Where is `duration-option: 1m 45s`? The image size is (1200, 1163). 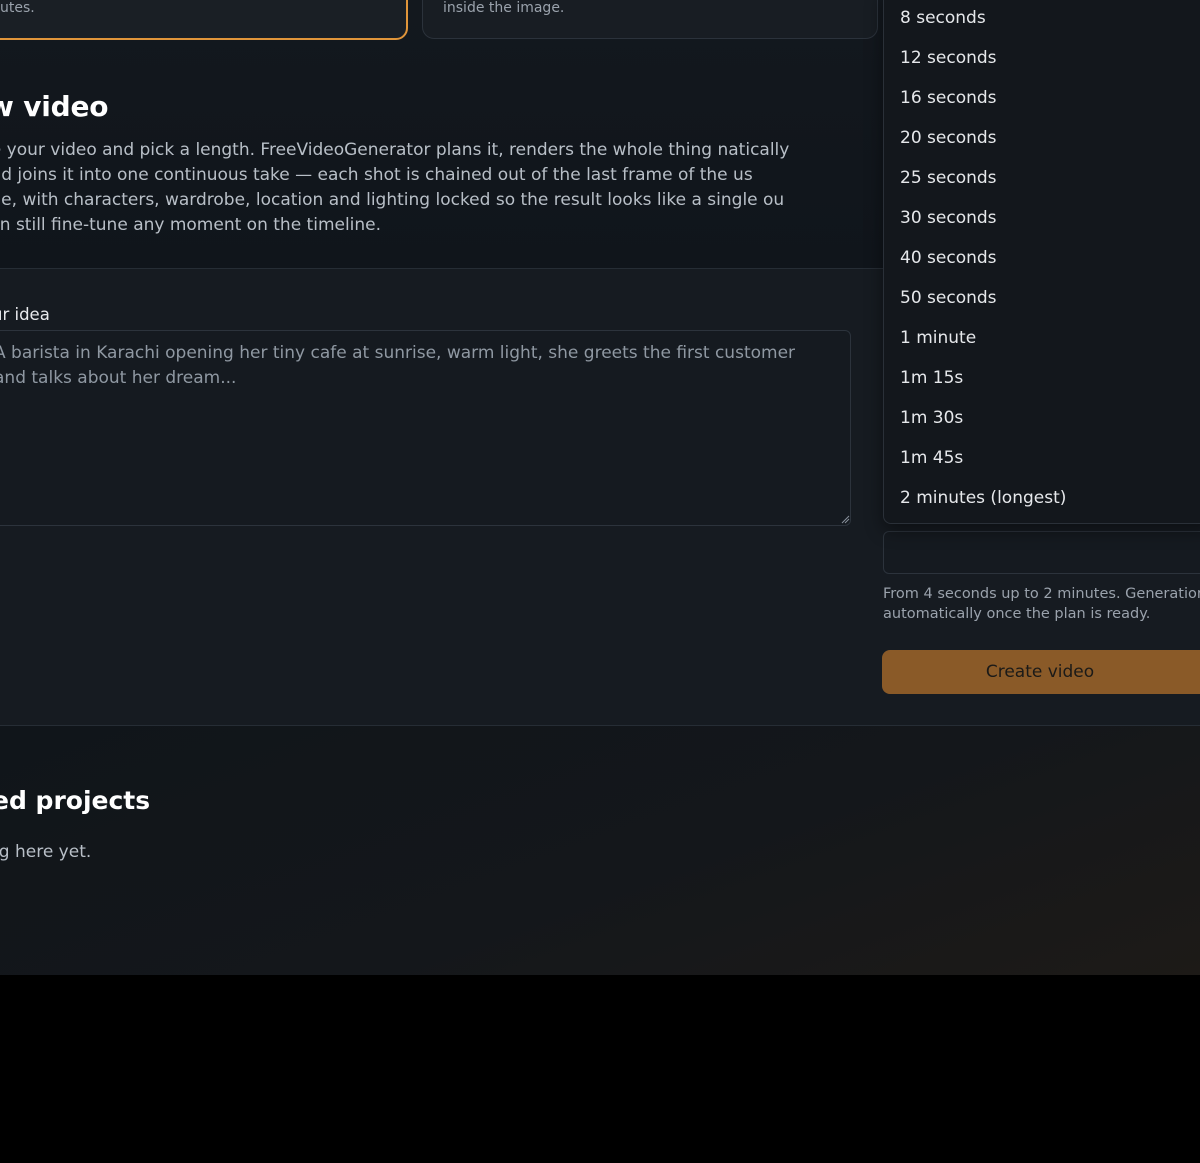
duration-option: 1m 45s is located at coordinates (931, 458).